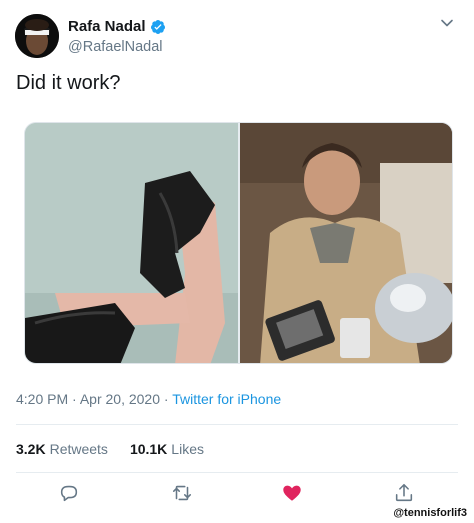  I want to click on tweet-source-link: Twitter for iPhone, so click(226, 399).